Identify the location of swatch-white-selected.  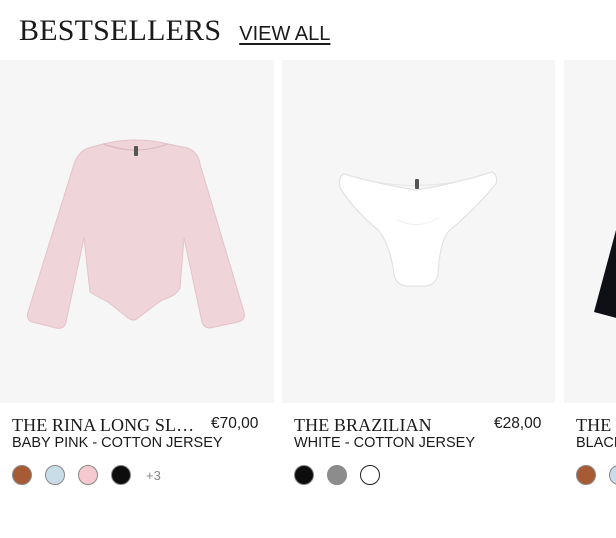
(370, 475).